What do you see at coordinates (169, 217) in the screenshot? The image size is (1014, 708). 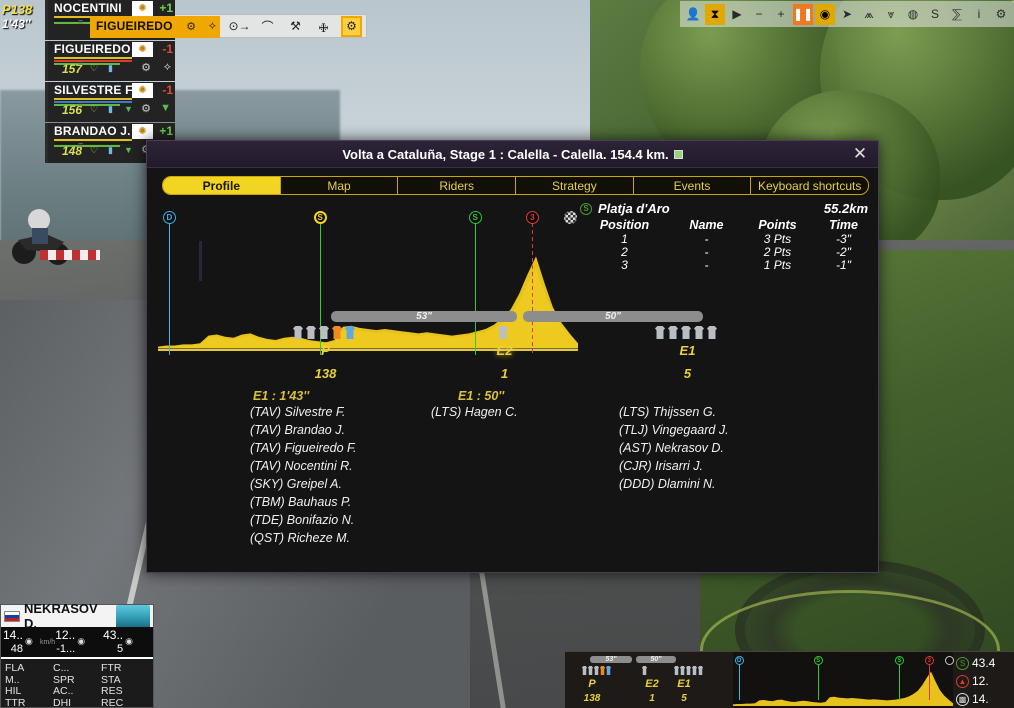 I see `marker-badge-start: D` at bounding box center [169, 217].